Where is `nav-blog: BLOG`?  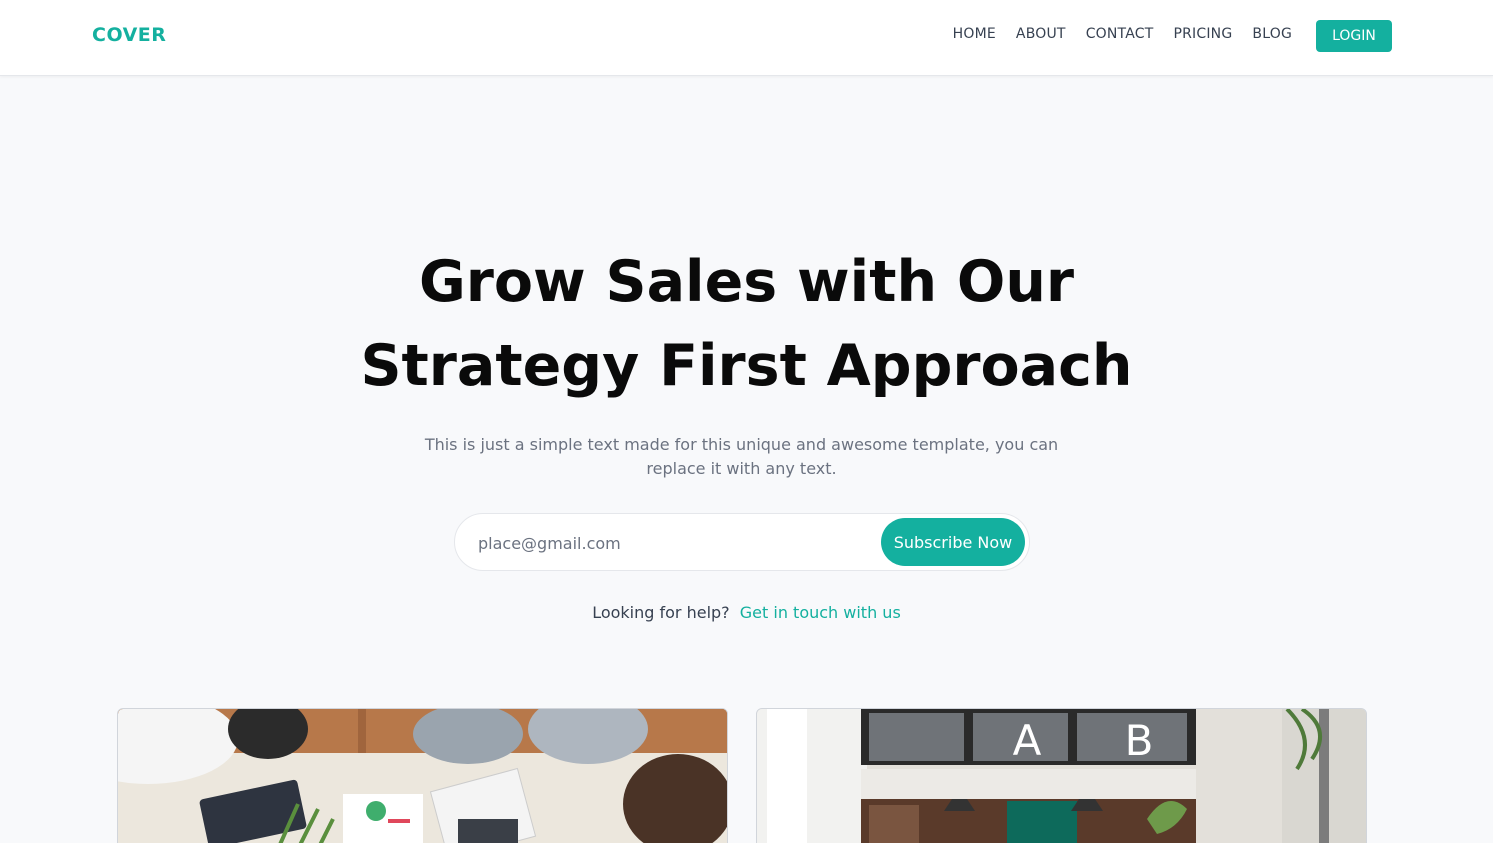
nav-blog: BLOG is located at coordinates (1272, 34).